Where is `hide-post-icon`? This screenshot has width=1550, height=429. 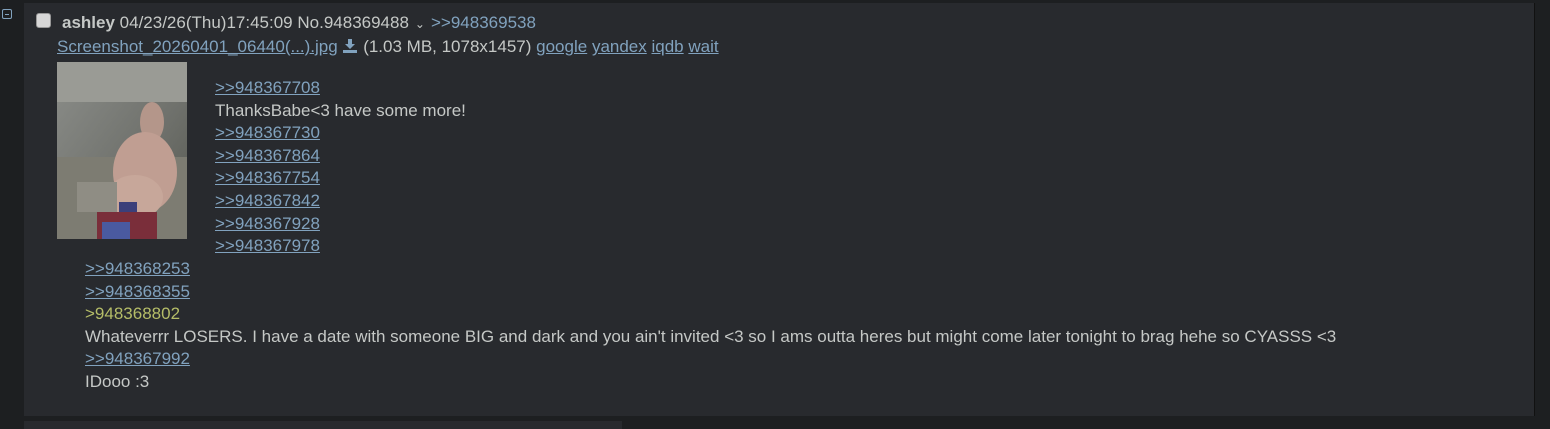 hide-post-icon is located at coordinates (7, 14).